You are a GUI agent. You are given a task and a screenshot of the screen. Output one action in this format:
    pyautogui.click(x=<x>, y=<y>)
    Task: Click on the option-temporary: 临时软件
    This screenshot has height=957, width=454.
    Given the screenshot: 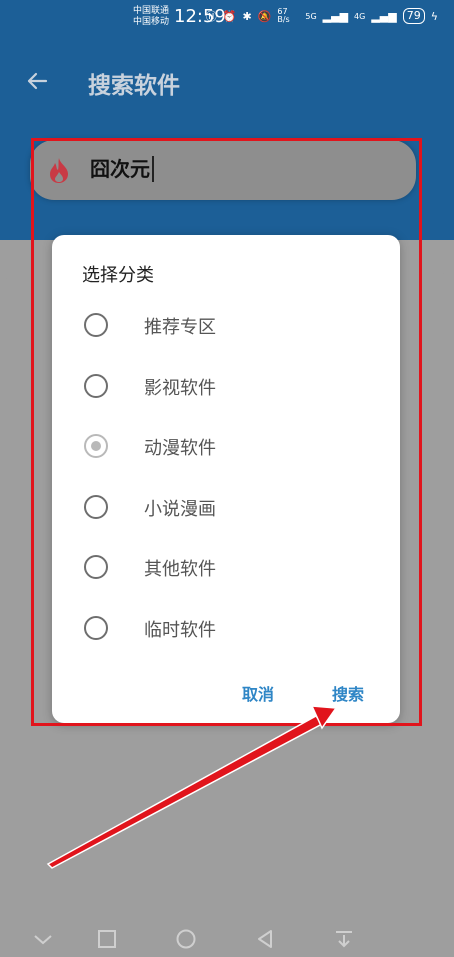 What is the action you would take?
    pyautogui.click(x=234, y=640)
    